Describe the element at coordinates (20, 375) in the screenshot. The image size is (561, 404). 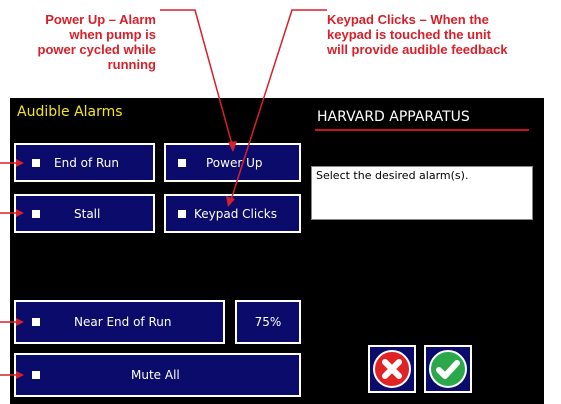
I see `mute-all-arrow` at that location.